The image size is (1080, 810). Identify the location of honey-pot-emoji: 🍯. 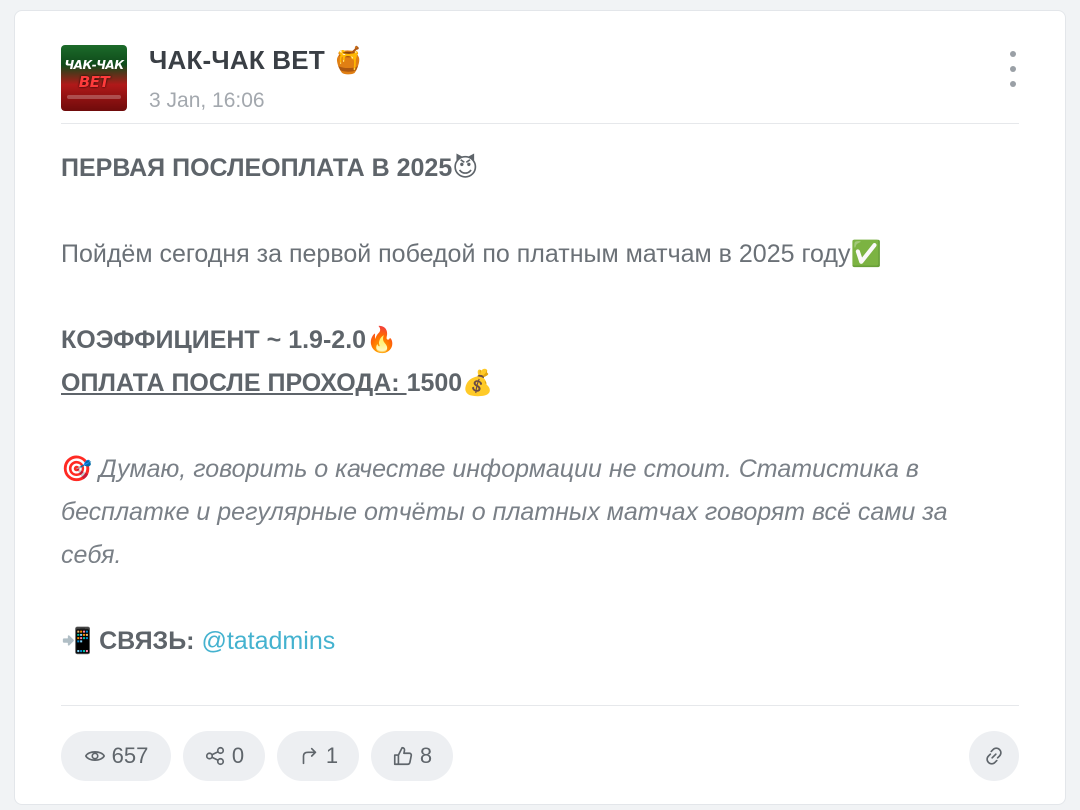
(348, 60).